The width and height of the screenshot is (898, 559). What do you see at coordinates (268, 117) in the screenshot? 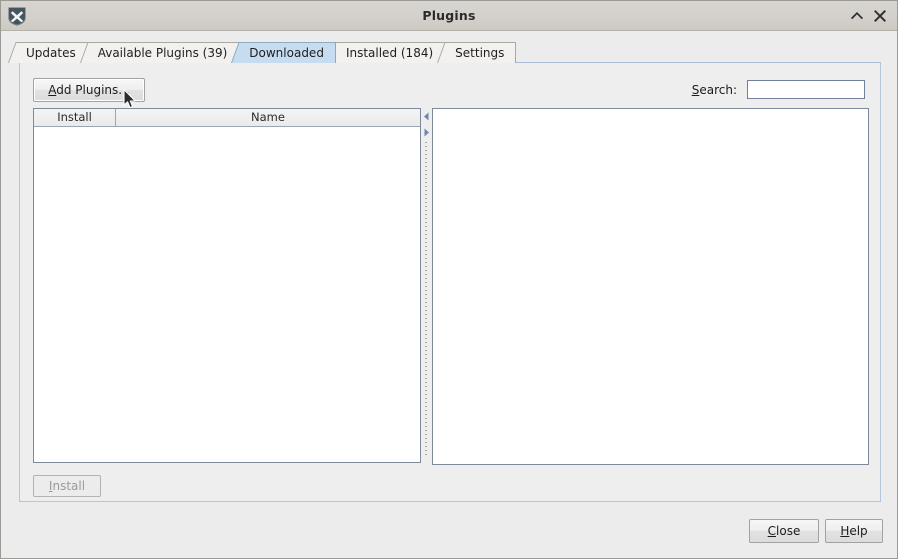
I see `column-header-name: Name` at bounding box center [268, 117].